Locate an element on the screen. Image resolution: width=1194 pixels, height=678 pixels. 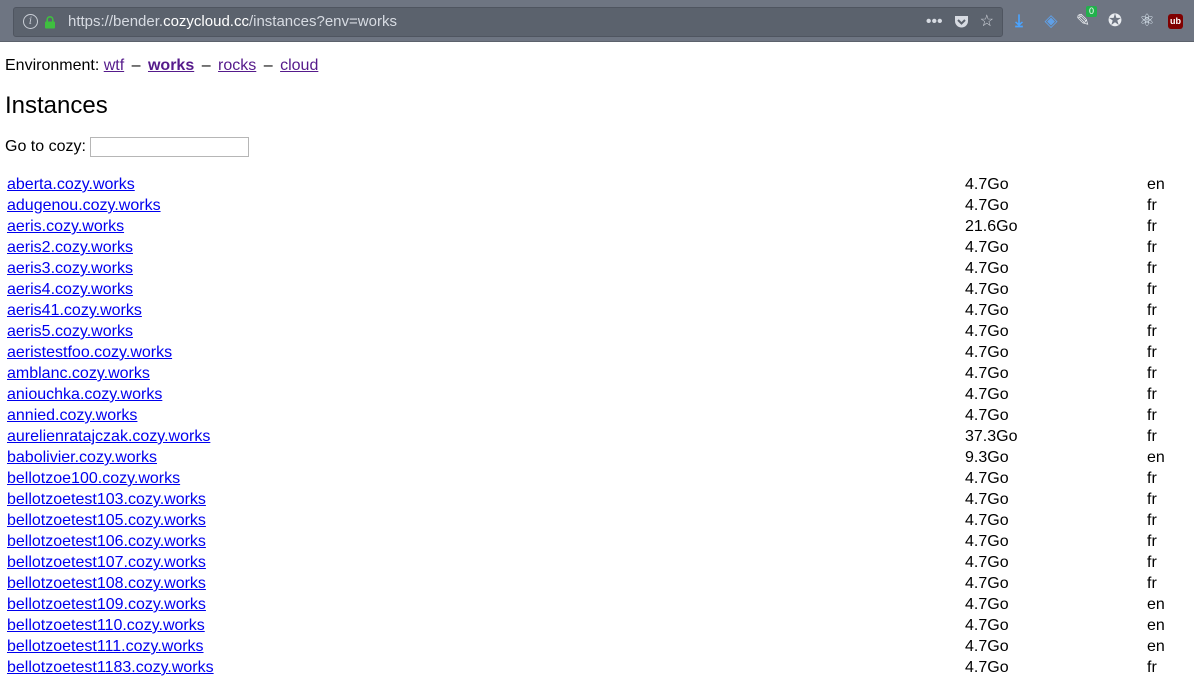
environment-link-rocks: rocks is located at coordinates (237, 65).